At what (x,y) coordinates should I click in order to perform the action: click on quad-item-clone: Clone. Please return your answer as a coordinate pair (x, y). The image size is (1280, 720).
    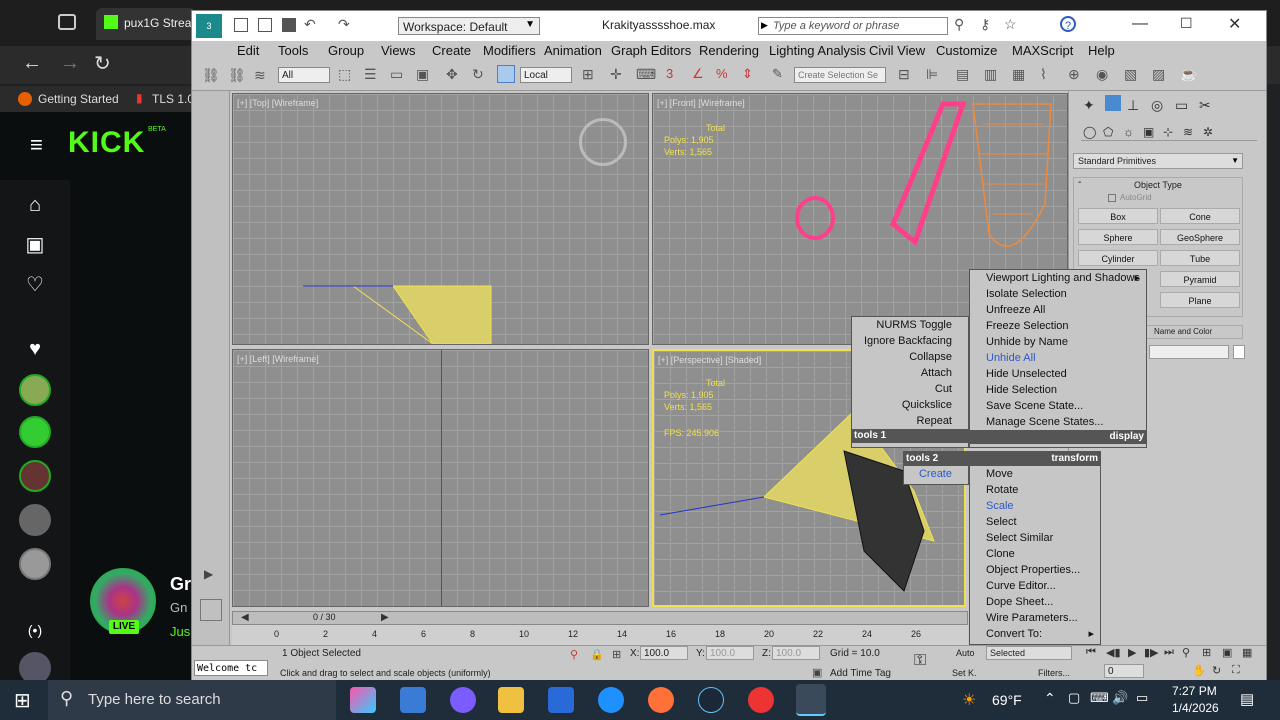
    Looking at the image, I should click on (1035, 554).